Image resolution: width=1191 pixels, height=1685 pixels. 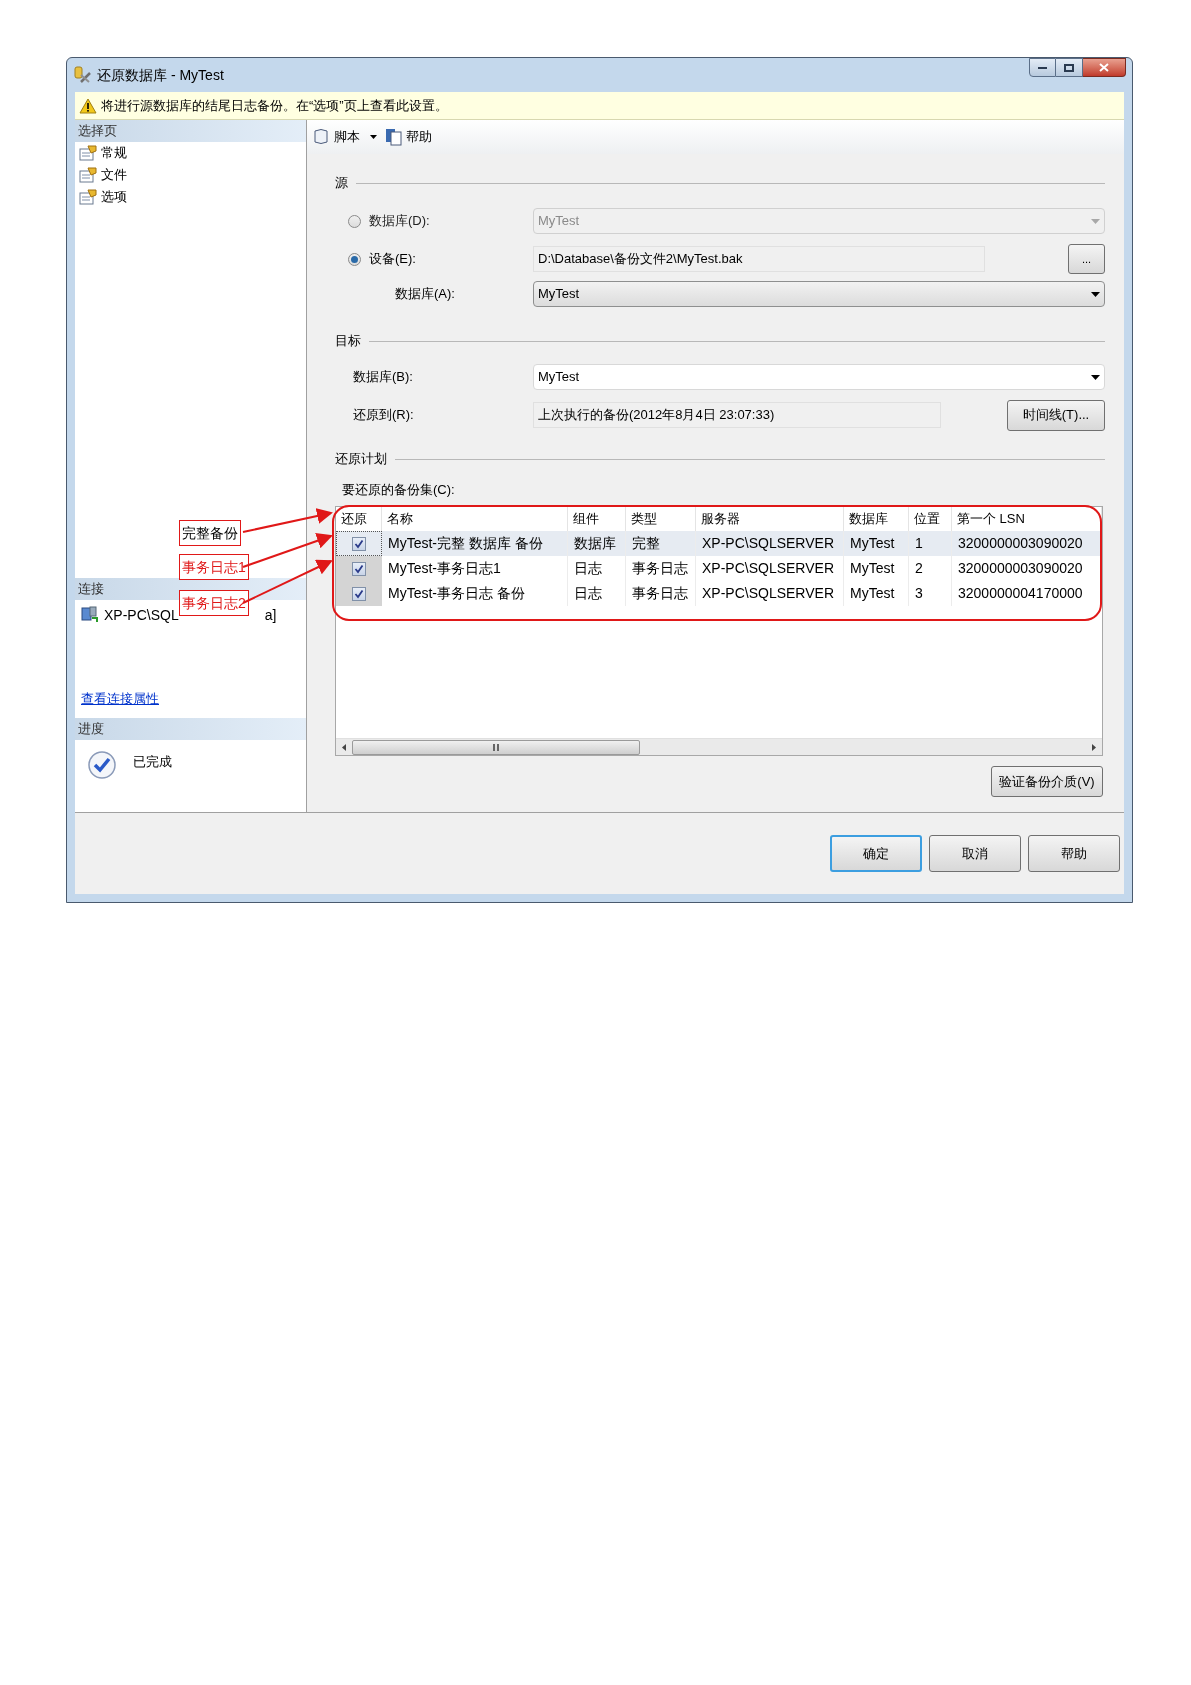 I want to click on page-list-item: 选项, so click(x=190, y=197).